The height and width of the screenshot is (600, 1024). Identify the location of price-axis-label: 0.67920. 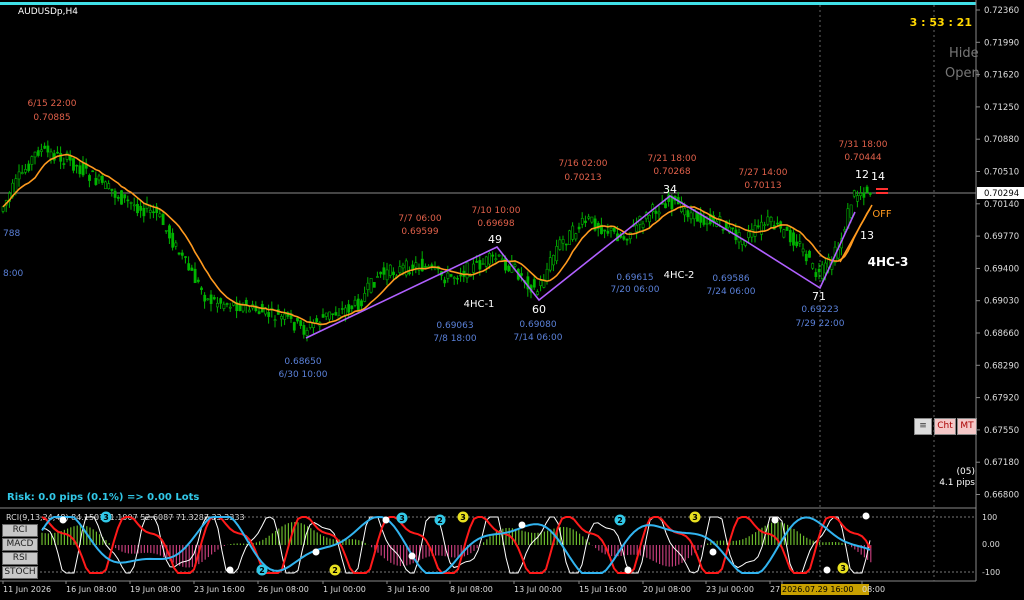
(1001, 399).